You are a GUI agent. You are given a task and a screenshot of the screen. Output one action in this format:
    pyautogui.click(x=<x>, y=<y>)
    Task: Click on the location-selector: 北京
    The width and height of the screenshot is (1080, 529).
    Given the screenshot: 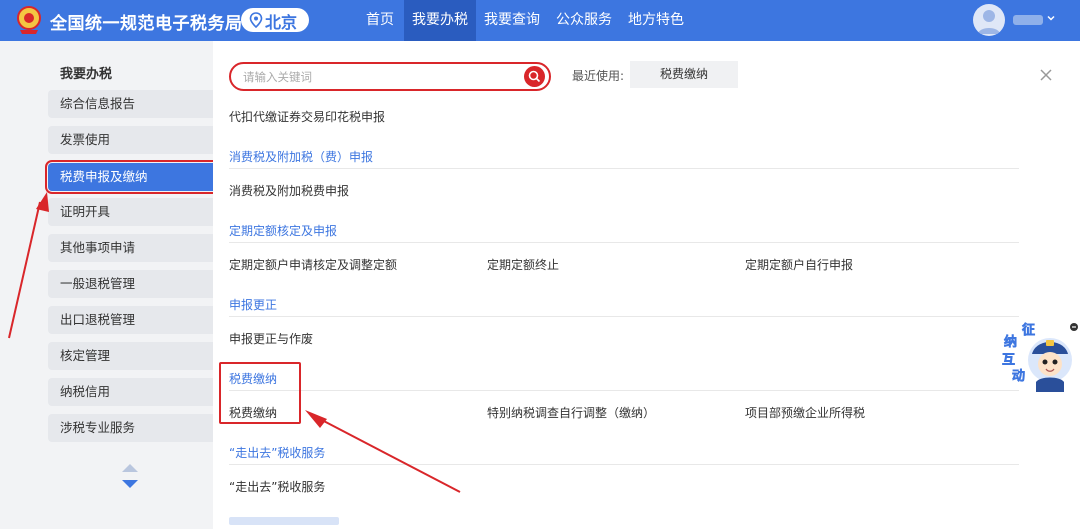 What is the action you would take?
    pyautogui.click(x=275, y=20)
    